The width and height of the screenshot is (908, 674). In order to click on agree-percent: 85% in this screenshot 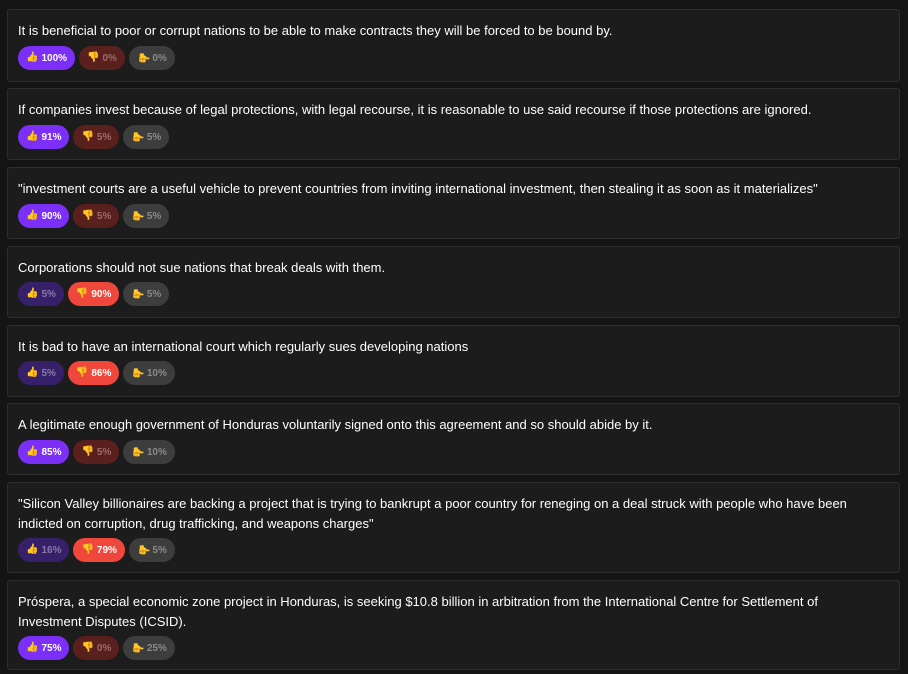, I will do `click(51, 452)`.